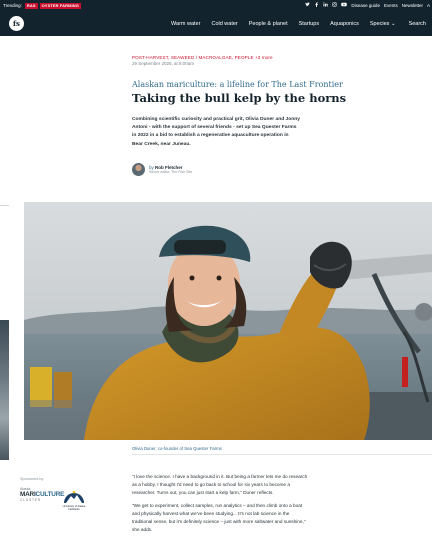  Describe the element at coordinates (326, 5) in the screenshot. I see `linkedin-icon` at that location.